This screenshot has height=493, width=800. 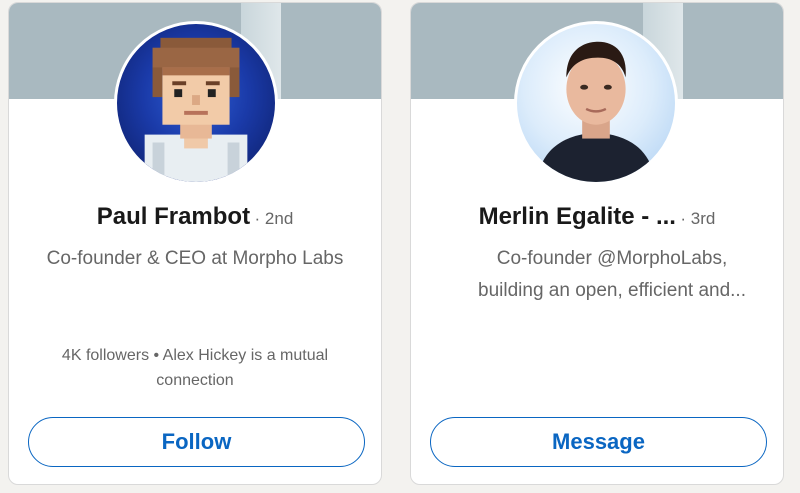 I want to click on profile-name: Paul Frambot, so click(x=173, y=216).